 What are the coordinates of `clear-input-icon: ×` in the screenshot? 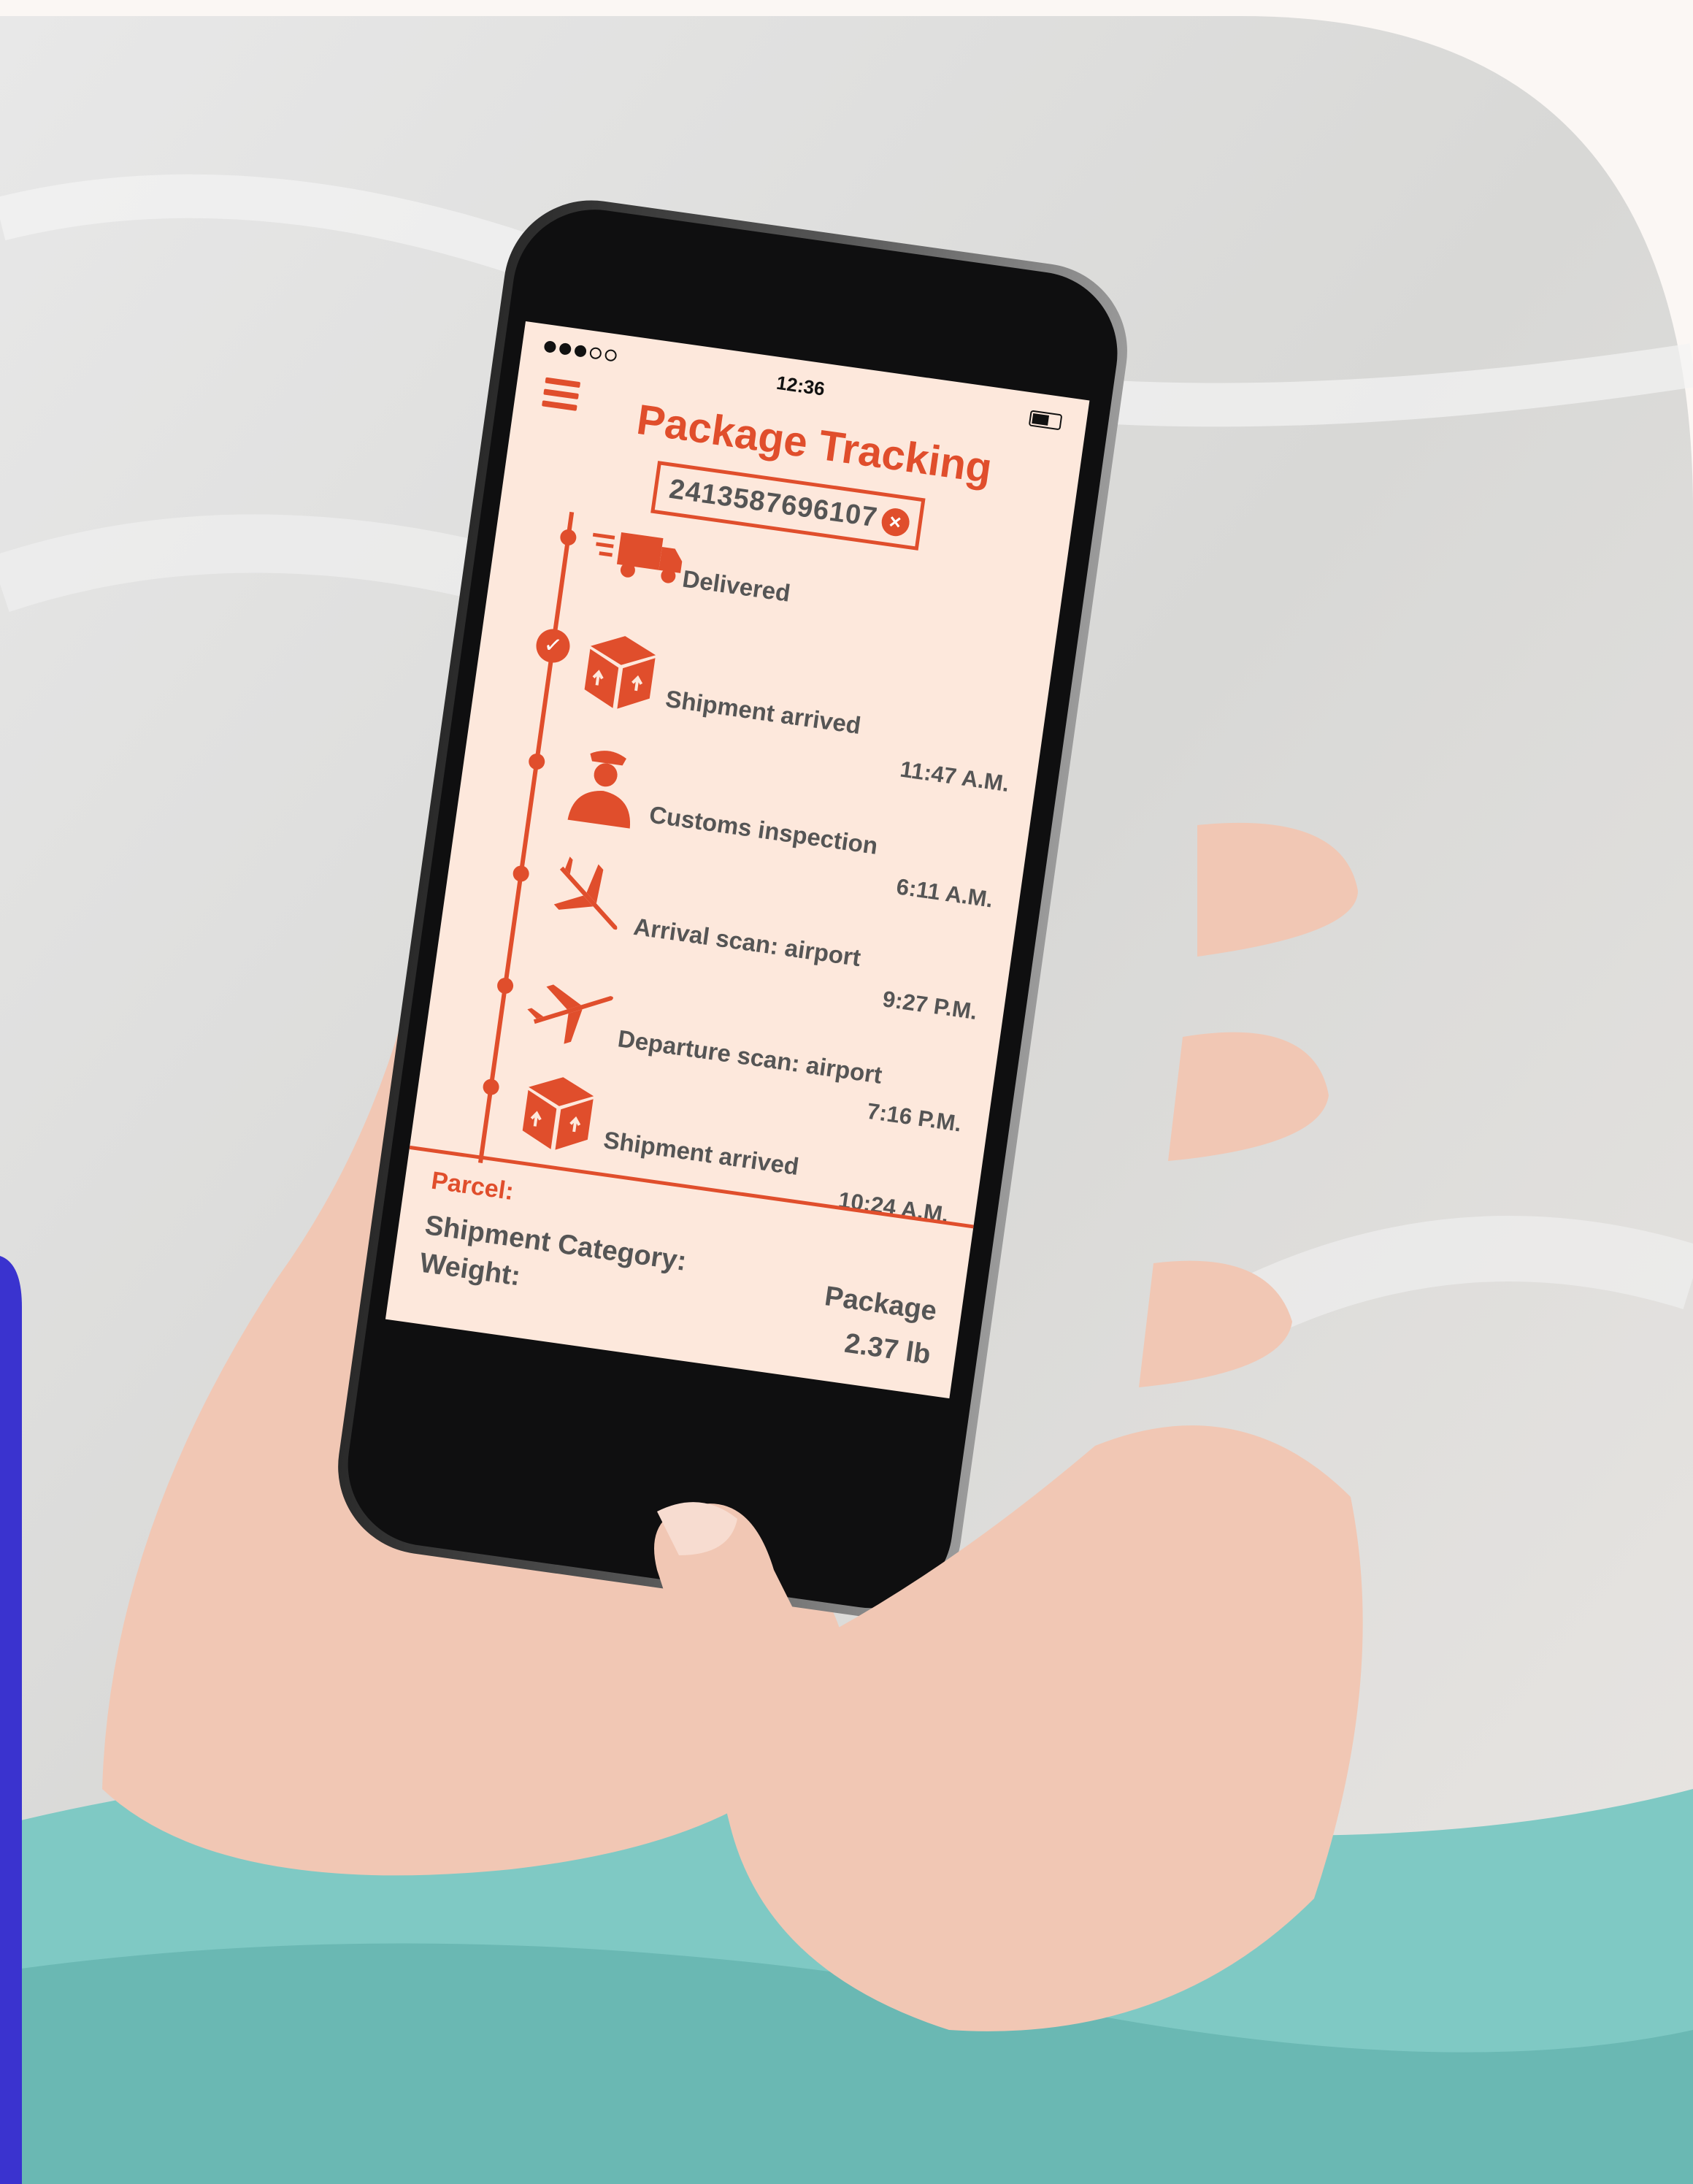 It's located at (896, 522).